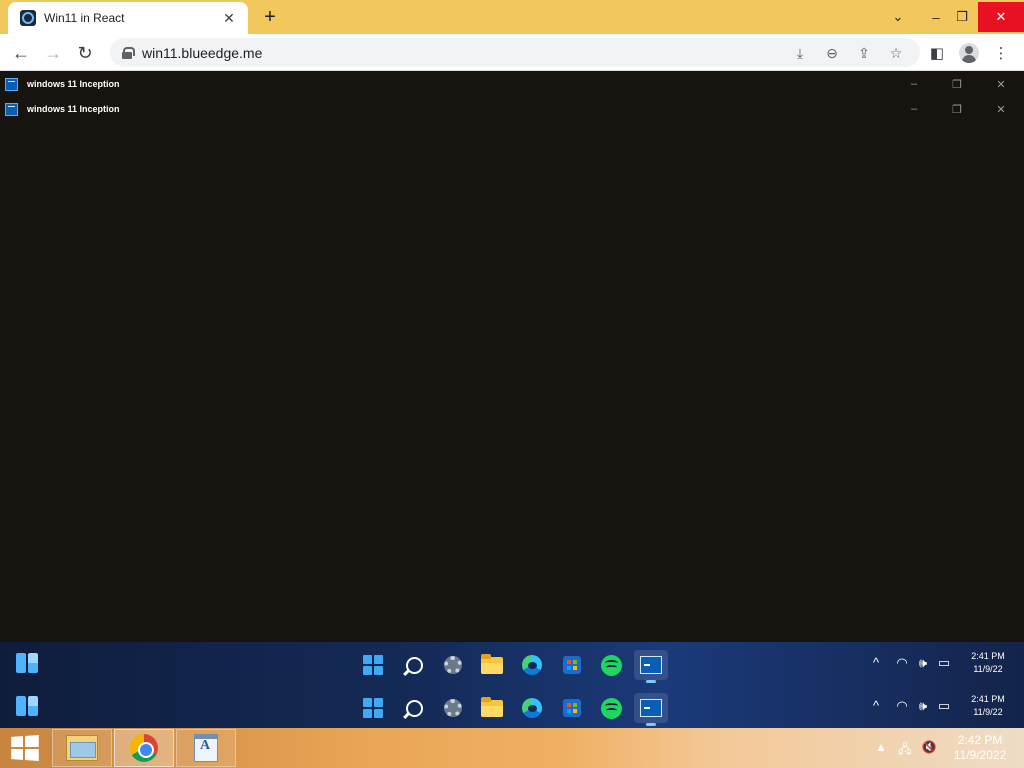 The image size is (1024, 768). I want to click on profile-avatar, so click(969, 53).